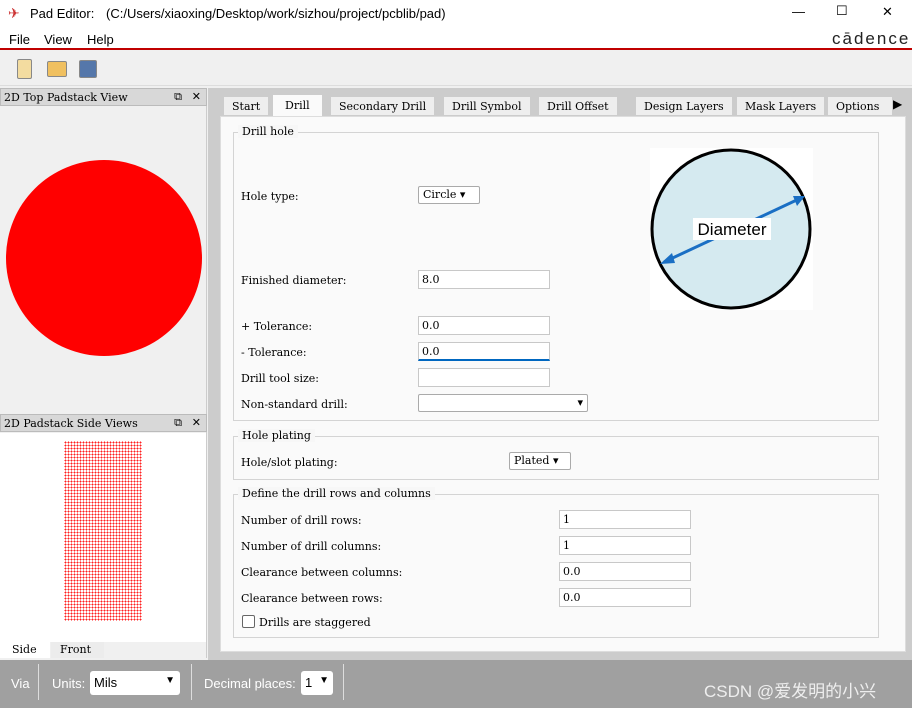 The height and width of the screenshot is (708, 912). Describe the element at coordinates (289, 462) in the screenshot. I see `plating-label: Hole/slot plating:` at that location.